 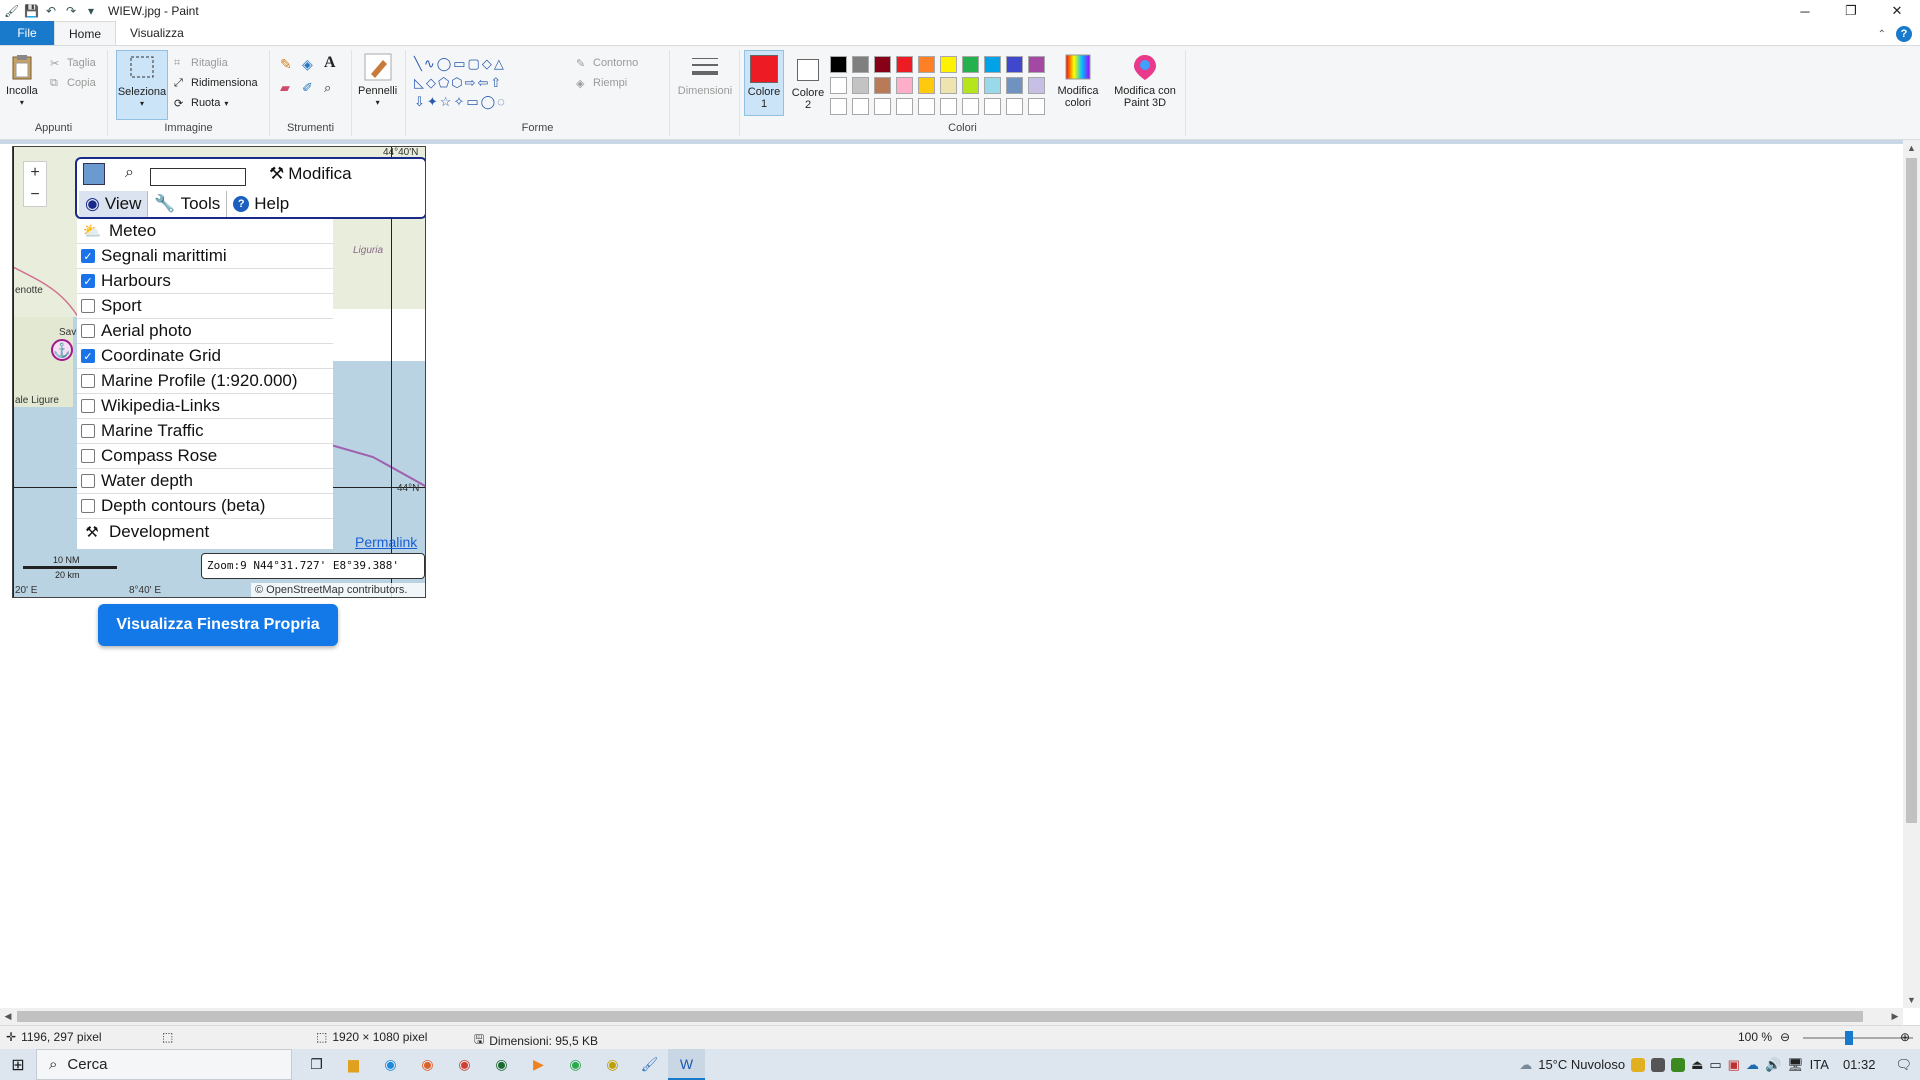 I want to click on shapes-gallery: ╲∿◯▭▢◇△ ◺◇⬠⬡⇨⇦⇧ ⇩✦☆✧▭◯◌, so click(x=487, y=83).